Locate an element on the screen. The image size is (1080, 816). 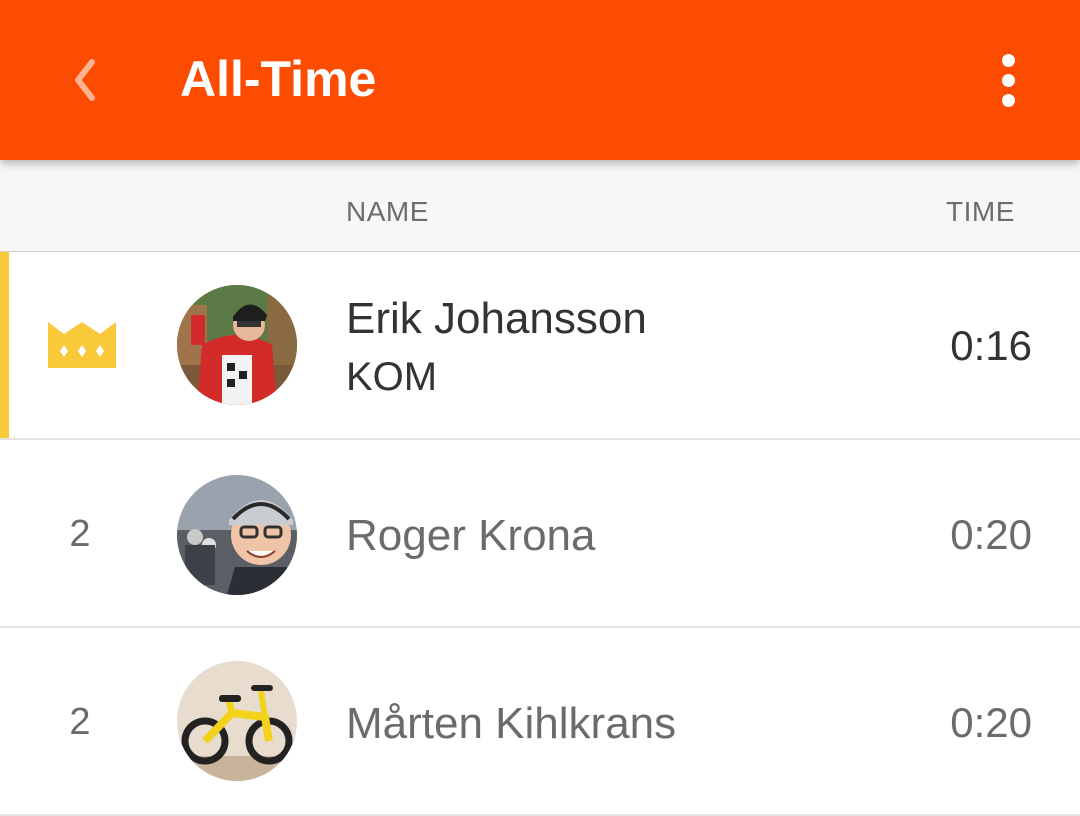
crown-icon is located at coordinates (82, 345).